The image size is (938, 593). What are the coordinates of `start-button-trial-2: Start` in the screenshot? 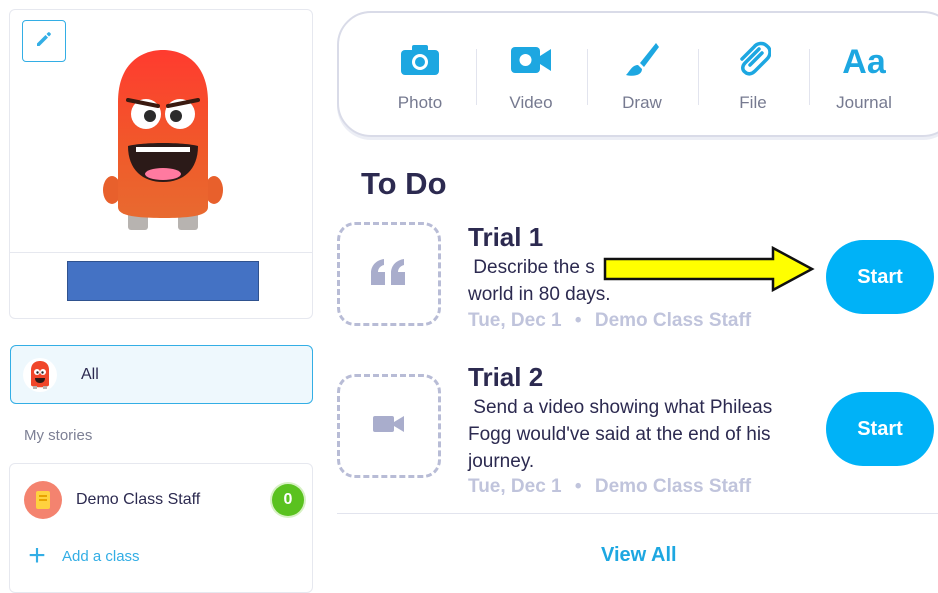 It's located at (880, 429).